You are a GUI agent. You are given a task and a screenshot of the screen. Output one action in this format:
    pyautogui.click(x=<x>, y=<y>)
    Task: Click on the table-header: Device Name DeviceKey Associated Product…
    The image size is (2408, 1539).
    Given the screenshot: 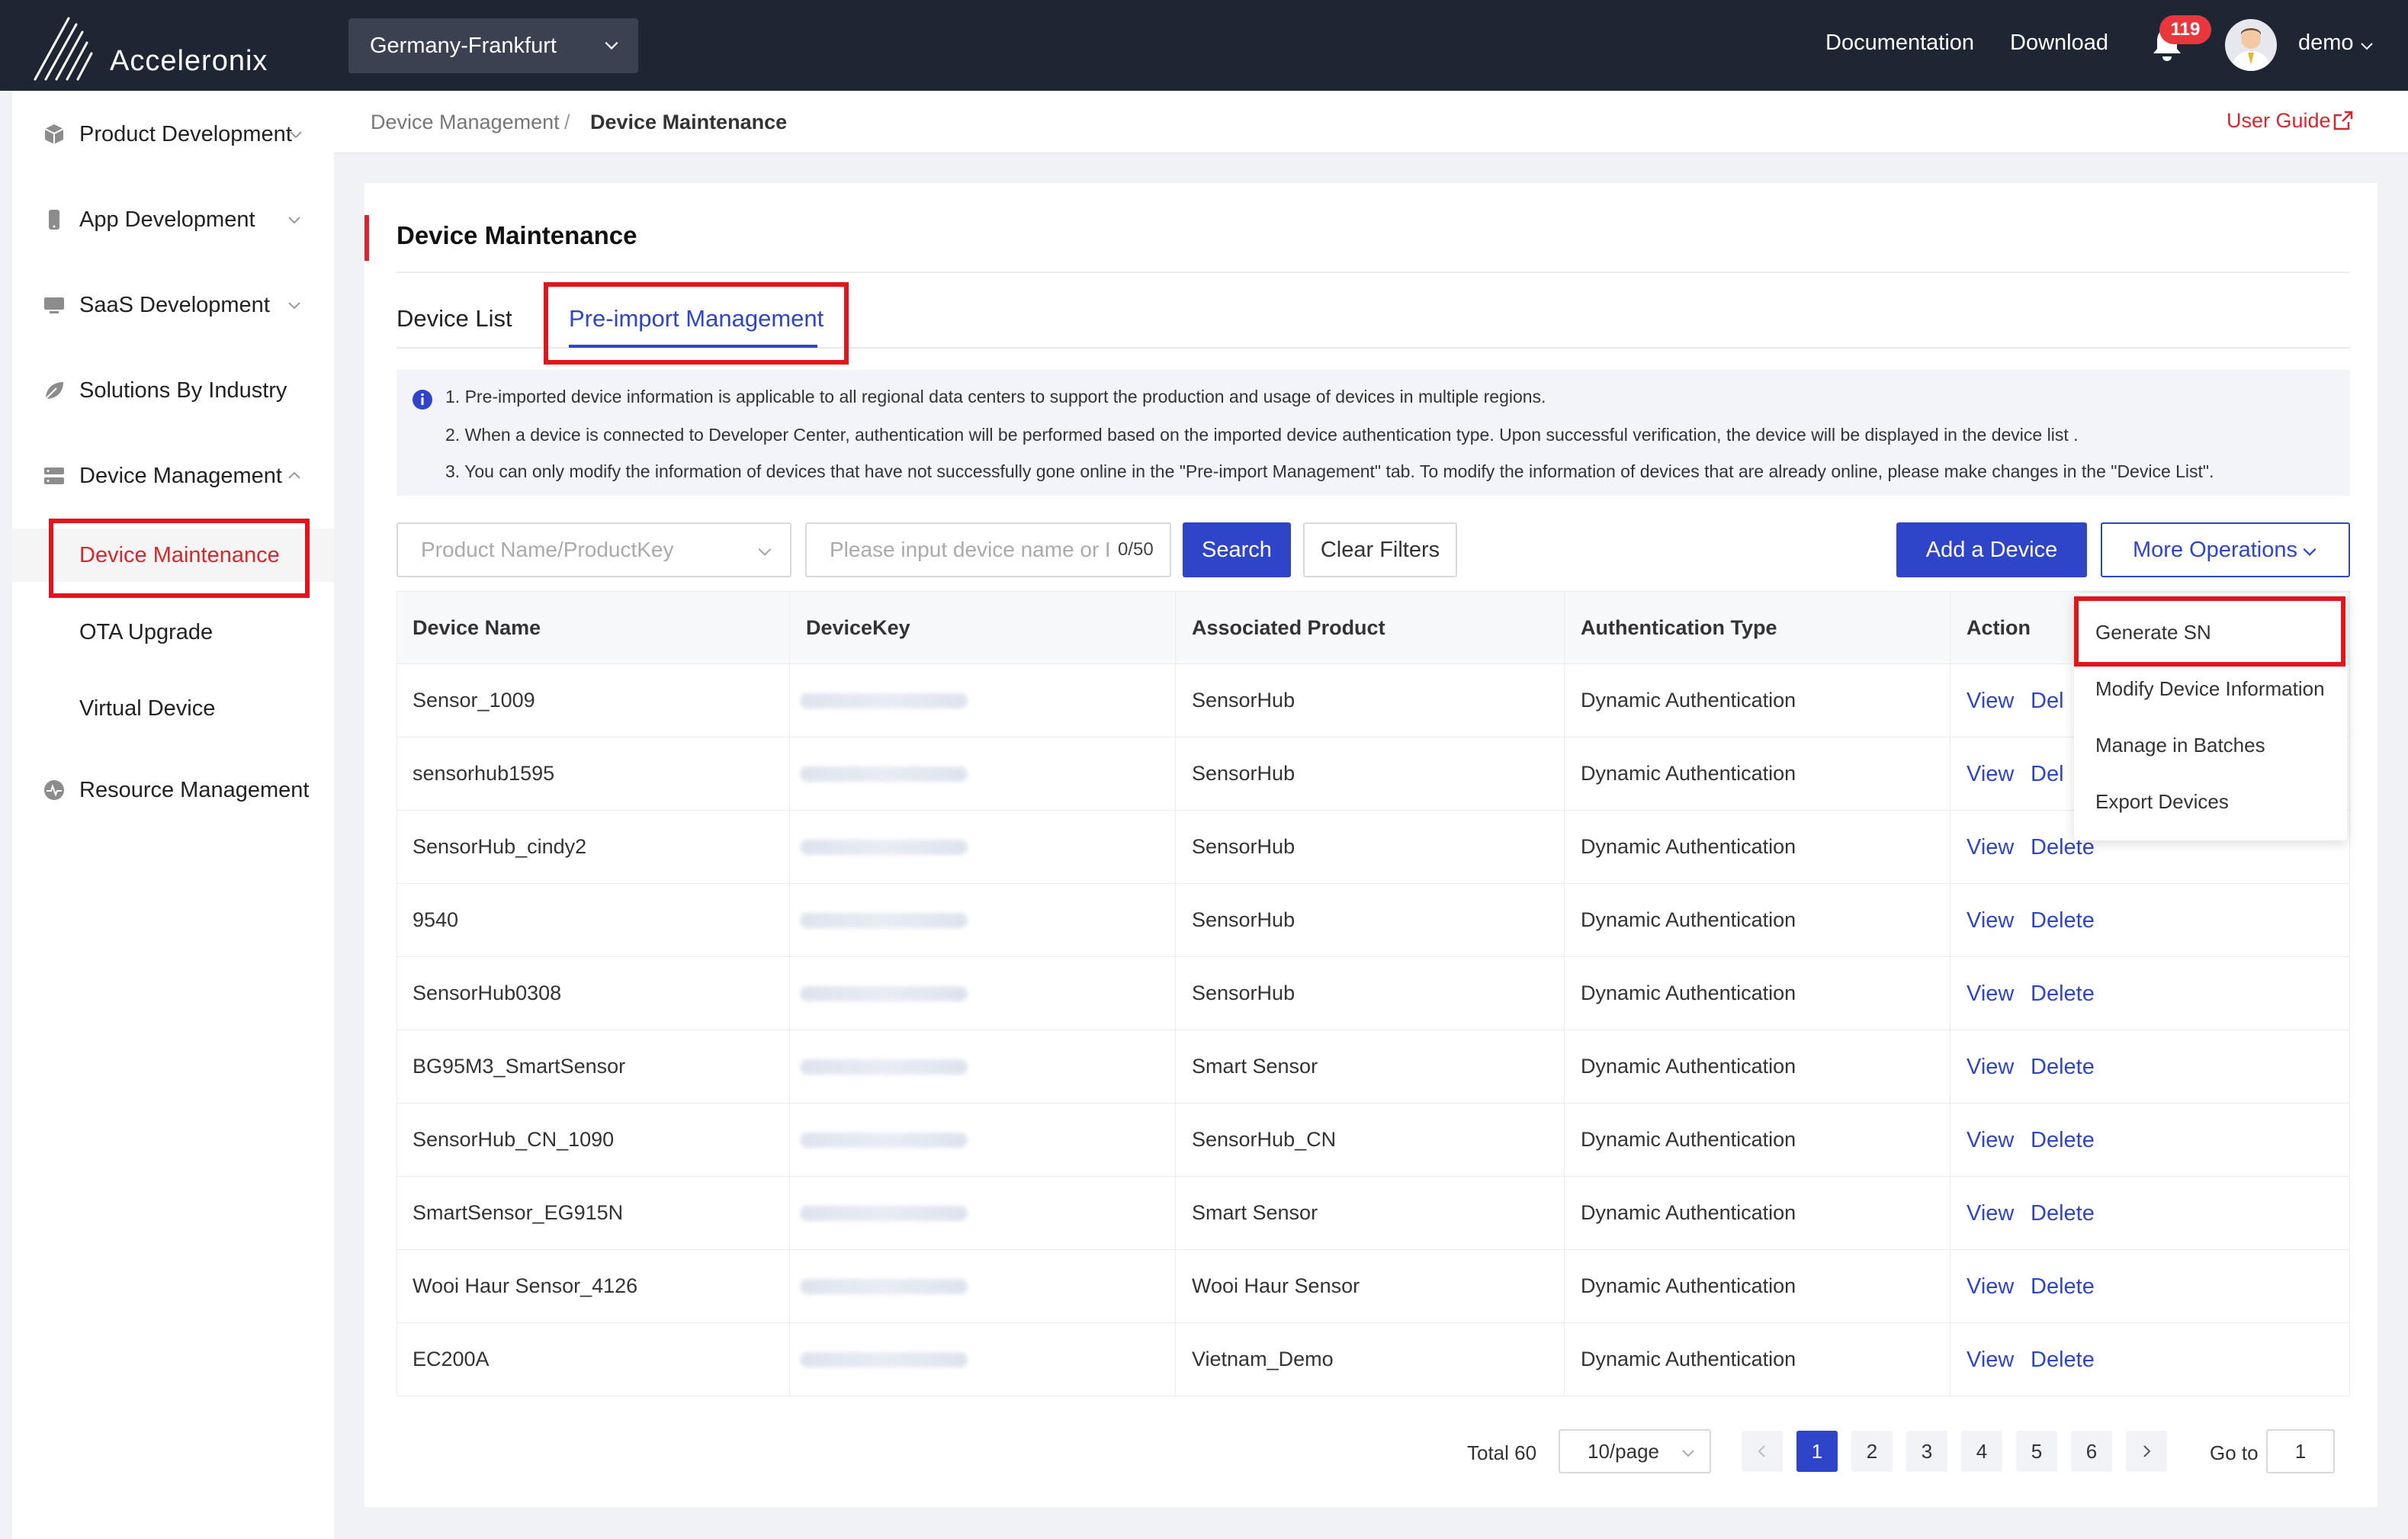 What is the action you would take?
    pyautogui.click(x=1373, y=627)
    